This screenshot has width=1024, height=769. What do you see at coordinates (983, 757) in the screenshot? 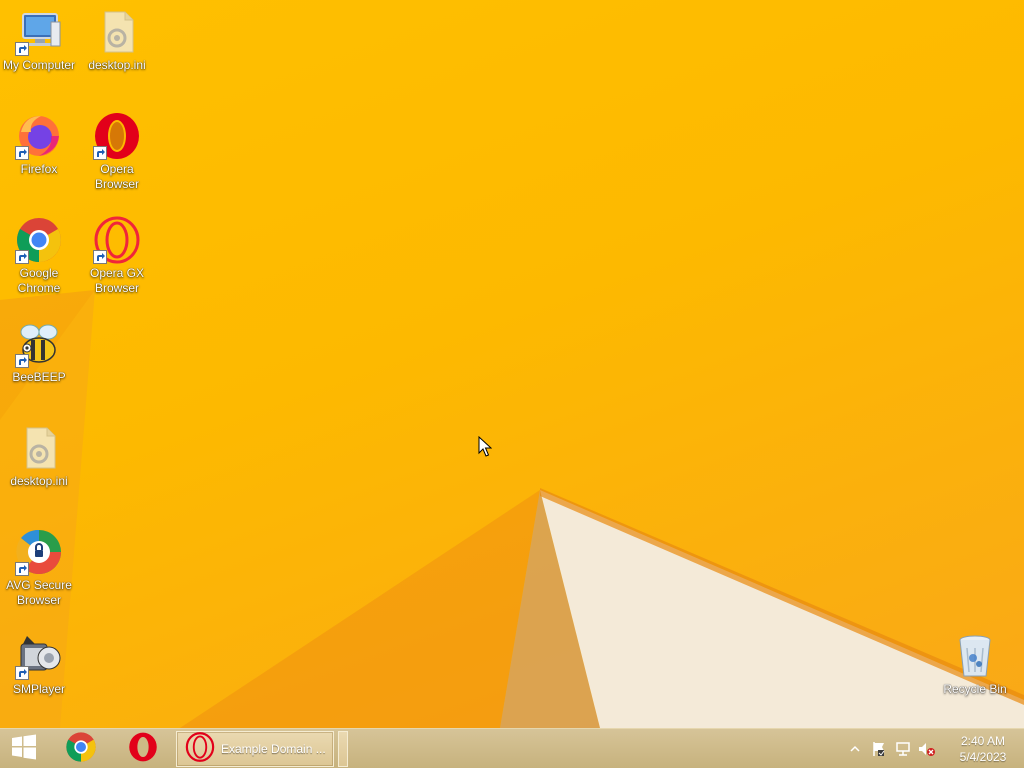
I see `clock-date: 5/4/2023` at bounding box center [983, 757].